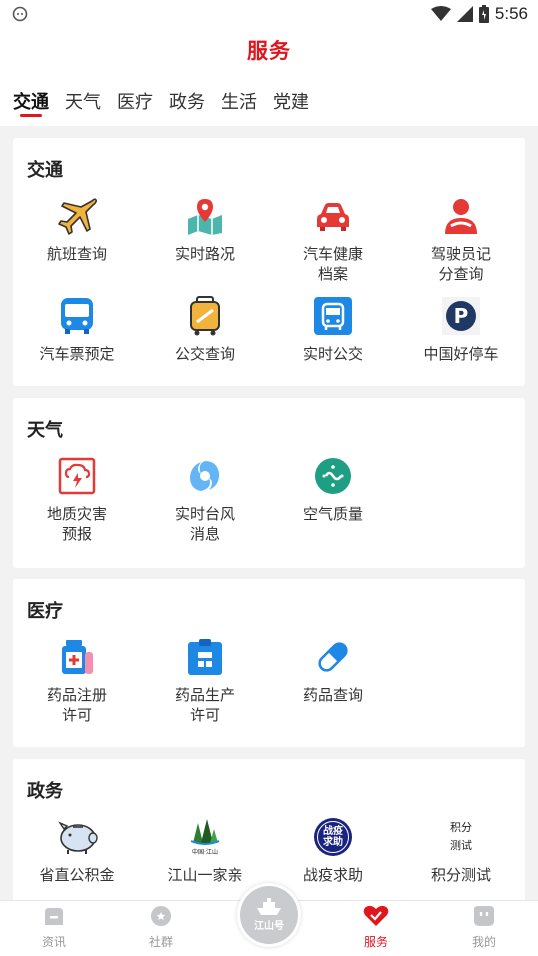  Describe the element at coordinates (77, 680) in the screenshot. I see `drug-registration-item: 药品注册 许可` at that location.